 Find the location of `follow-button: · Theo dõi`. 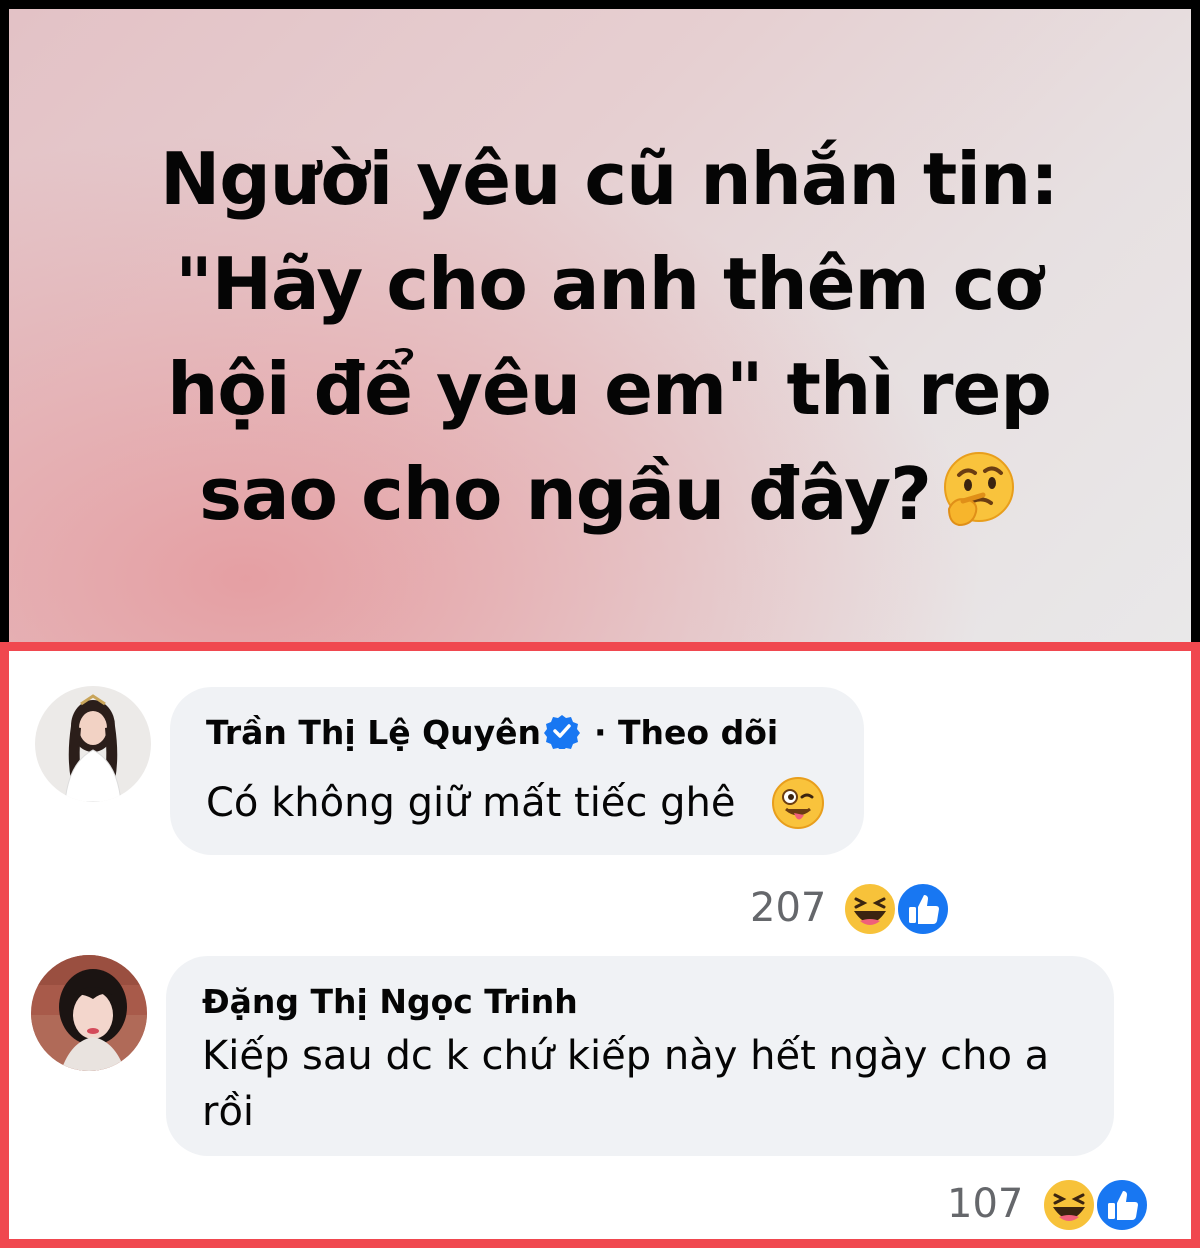

follow-button: · Theo dõi is located at coordinates (686, 732).